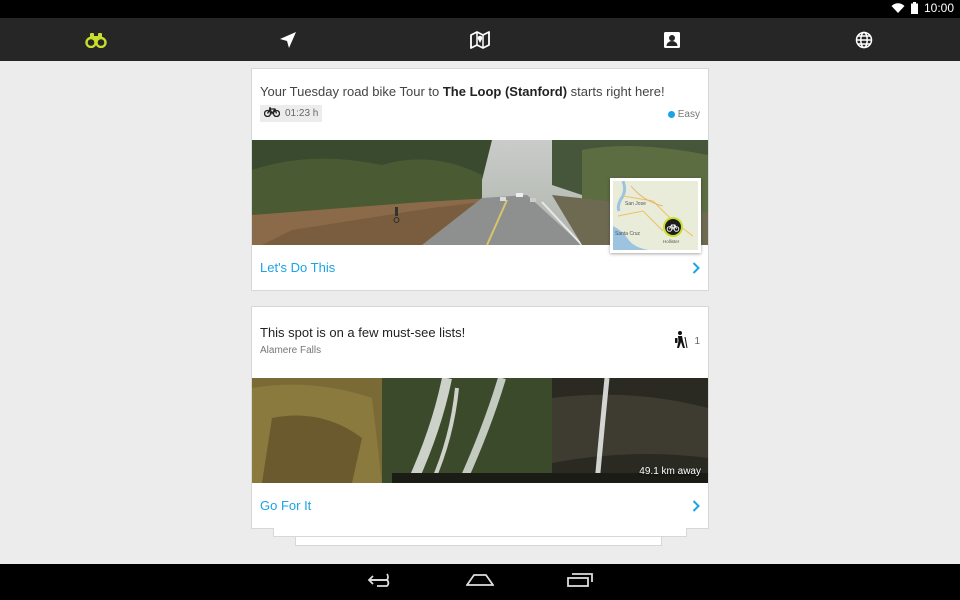  I want to click on map-label-hollister: Hollister, so click(671, 241).